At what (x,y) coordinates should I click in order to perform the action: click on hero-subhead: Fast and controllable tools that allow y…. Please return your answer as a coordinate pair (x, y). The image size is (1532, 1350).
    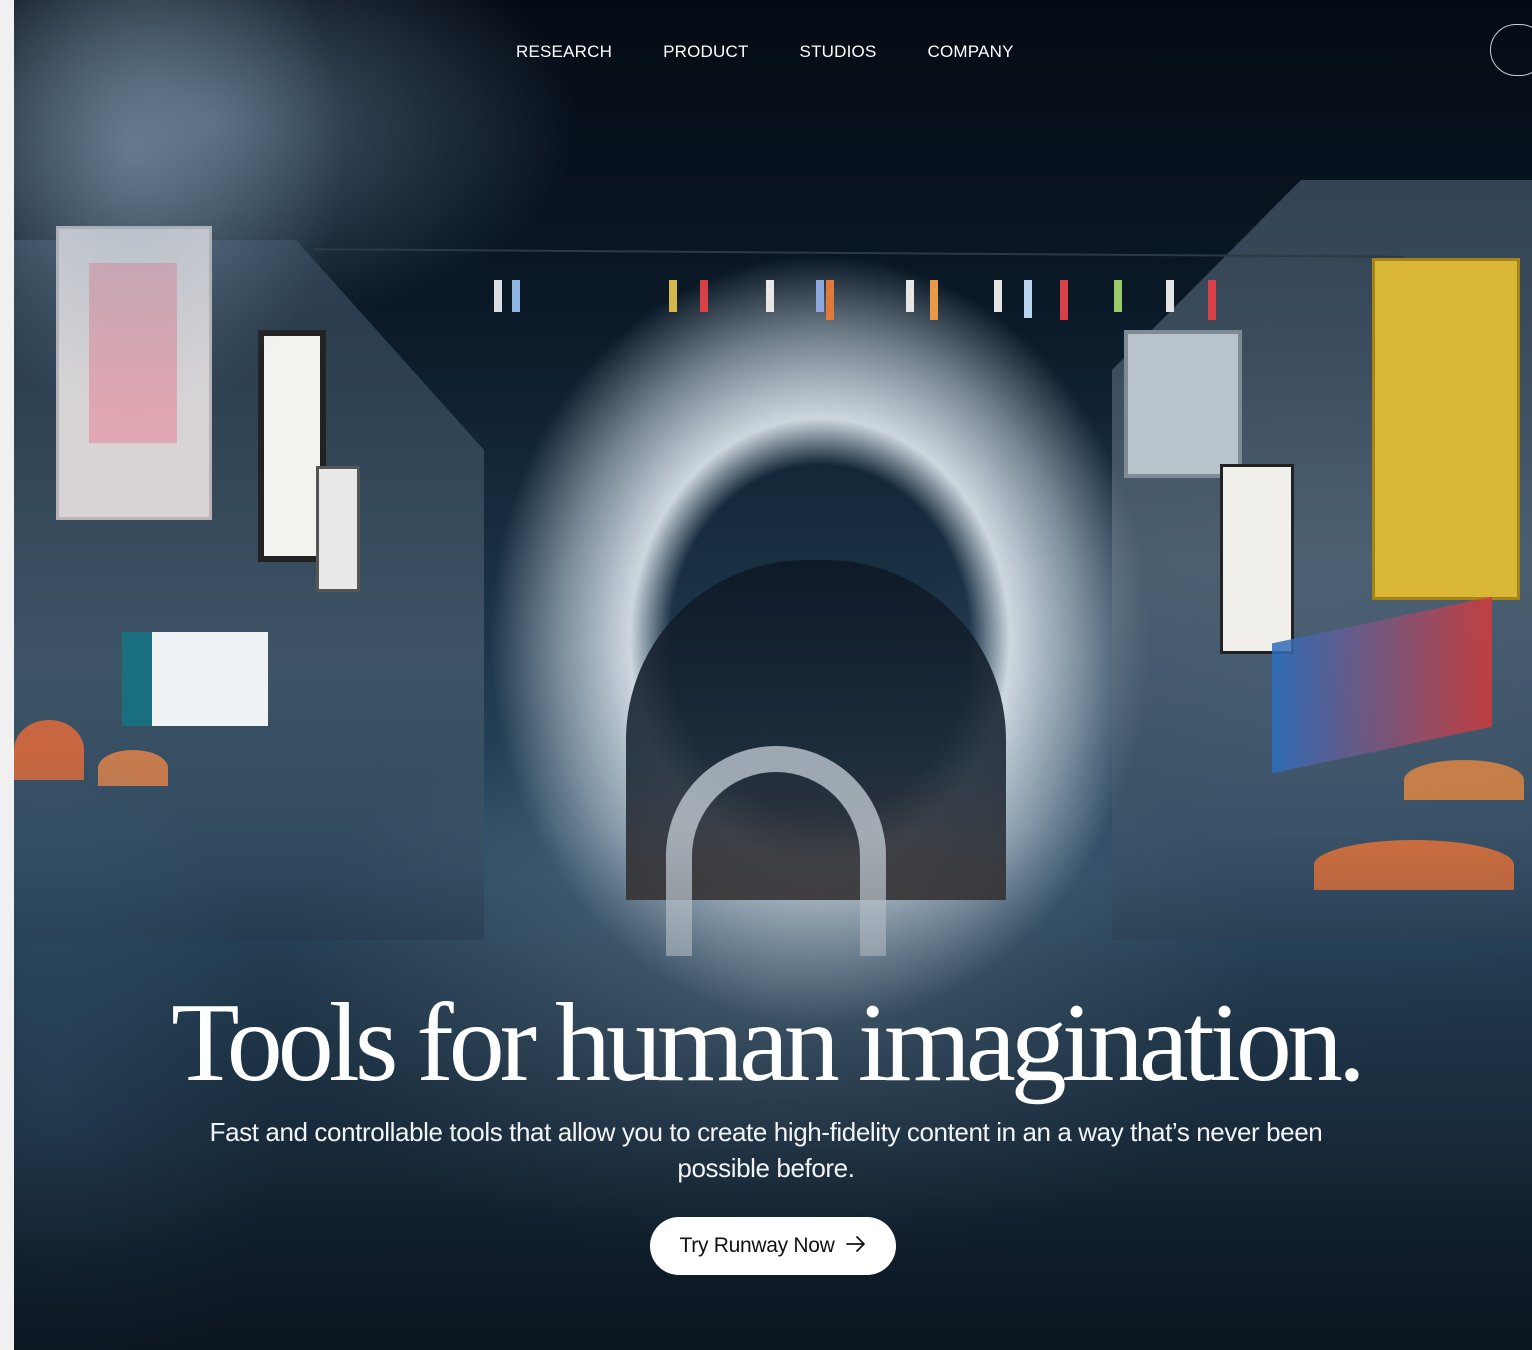
    Looking at the image, I should click on (766, 1150).